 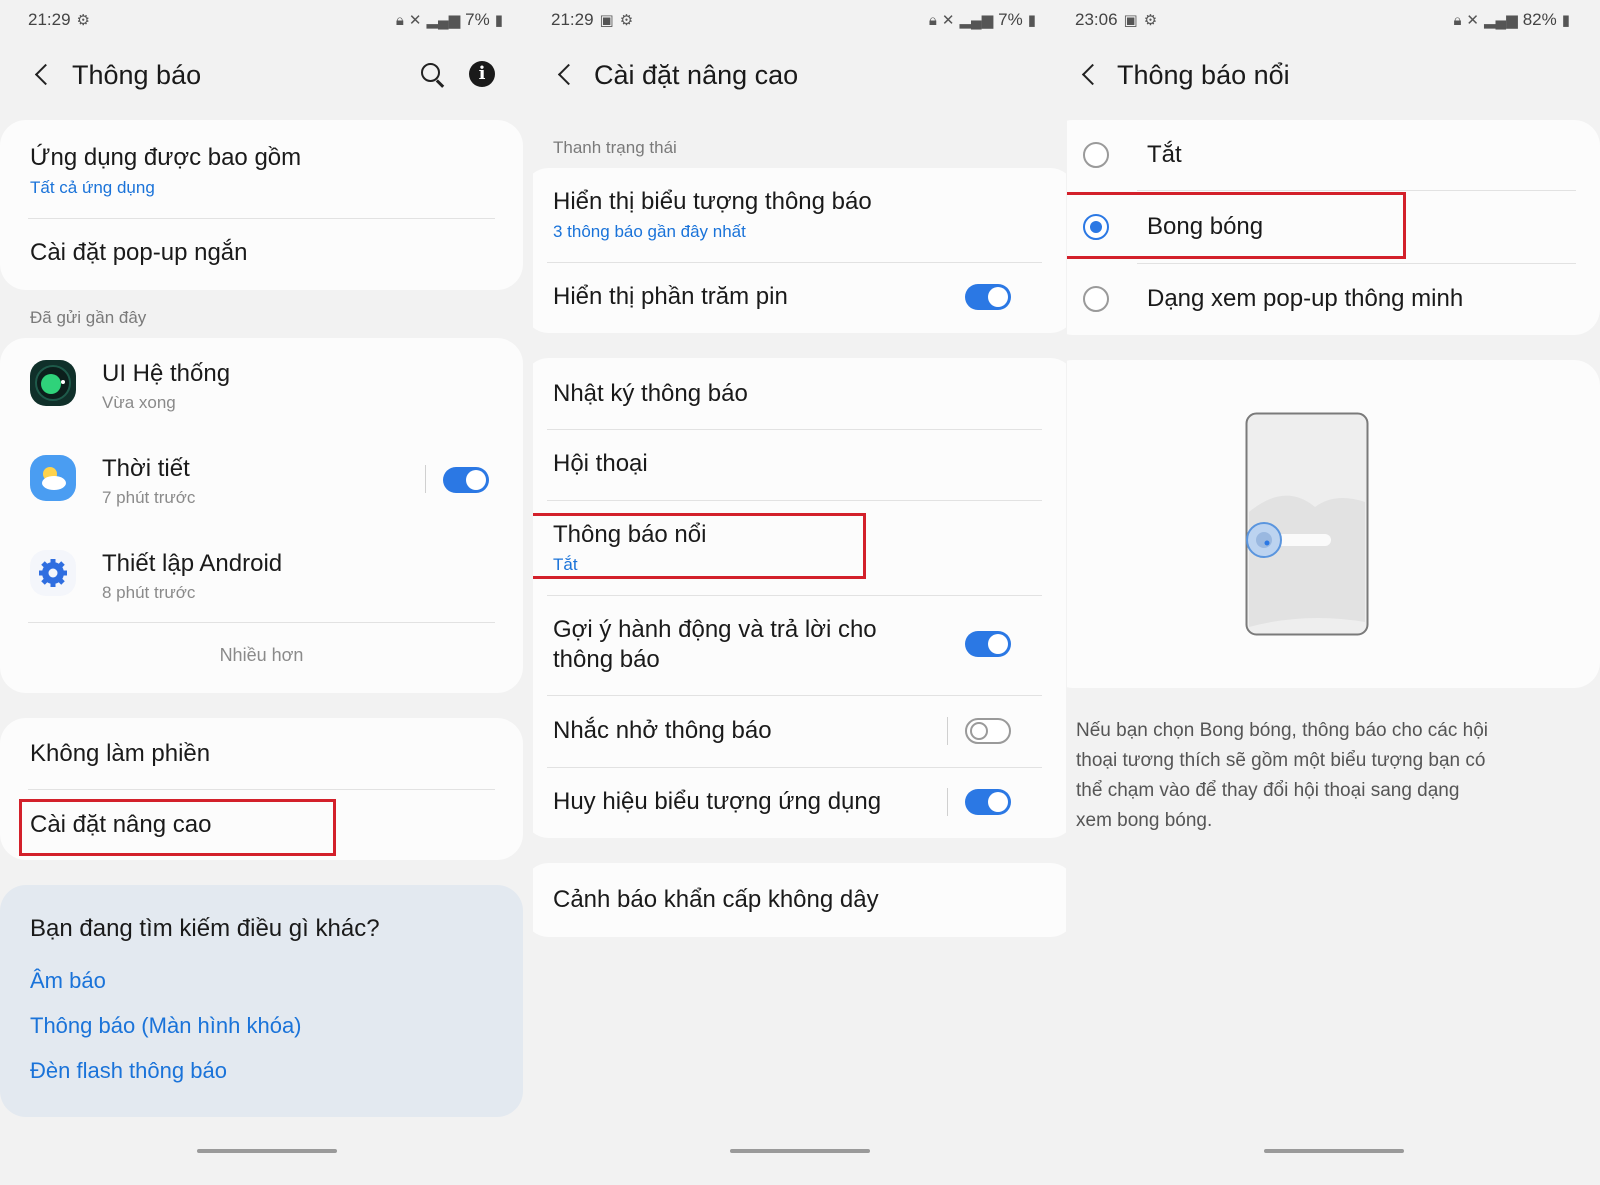 What do you see at coordinates (615, 147) in the screenshot?
I see `status-bar-section-header: Thanh trạng thái` at bounding box center [615, 147].